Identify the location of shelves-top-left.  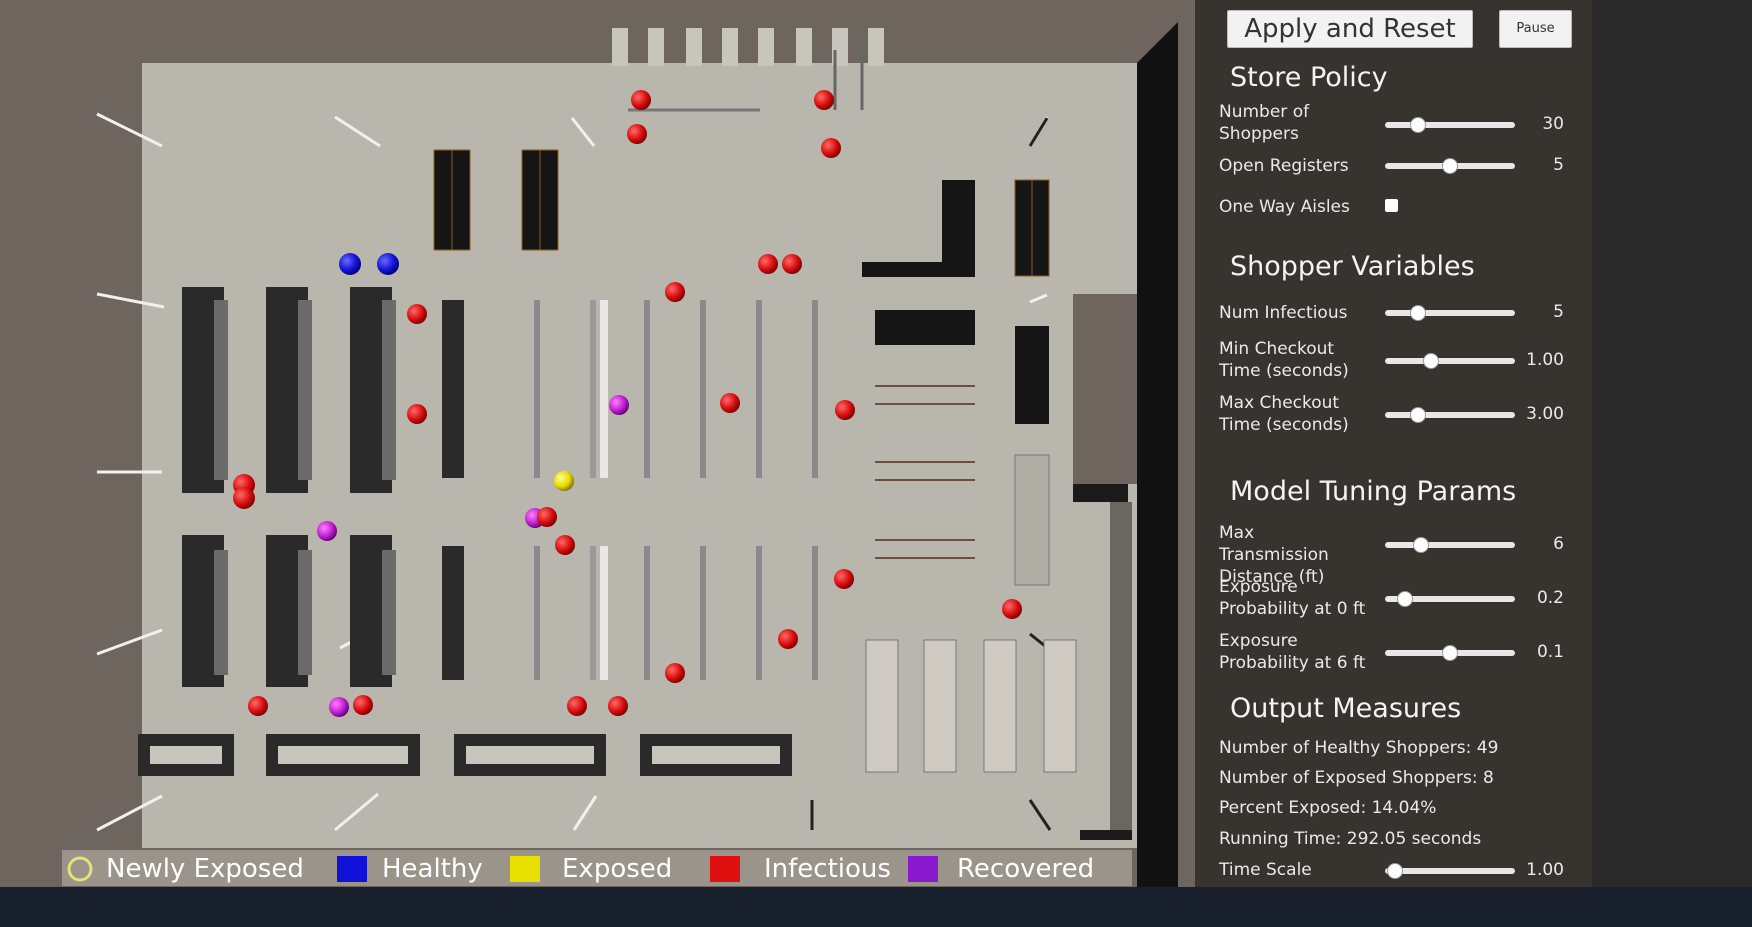
(289, 390).